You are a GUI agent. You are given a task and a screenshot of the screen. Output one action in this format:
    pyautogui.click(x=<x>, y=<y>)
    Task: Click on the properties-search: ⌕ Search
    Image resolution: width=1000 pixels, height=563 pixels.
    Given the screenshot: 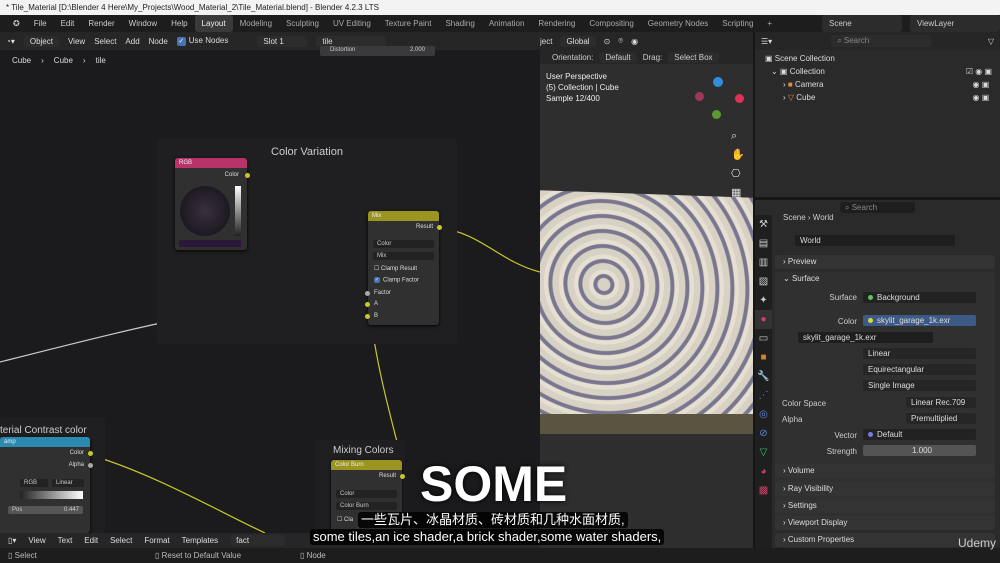 What is the action you would take?
    pyautogui.click(x=877, y=207)
    